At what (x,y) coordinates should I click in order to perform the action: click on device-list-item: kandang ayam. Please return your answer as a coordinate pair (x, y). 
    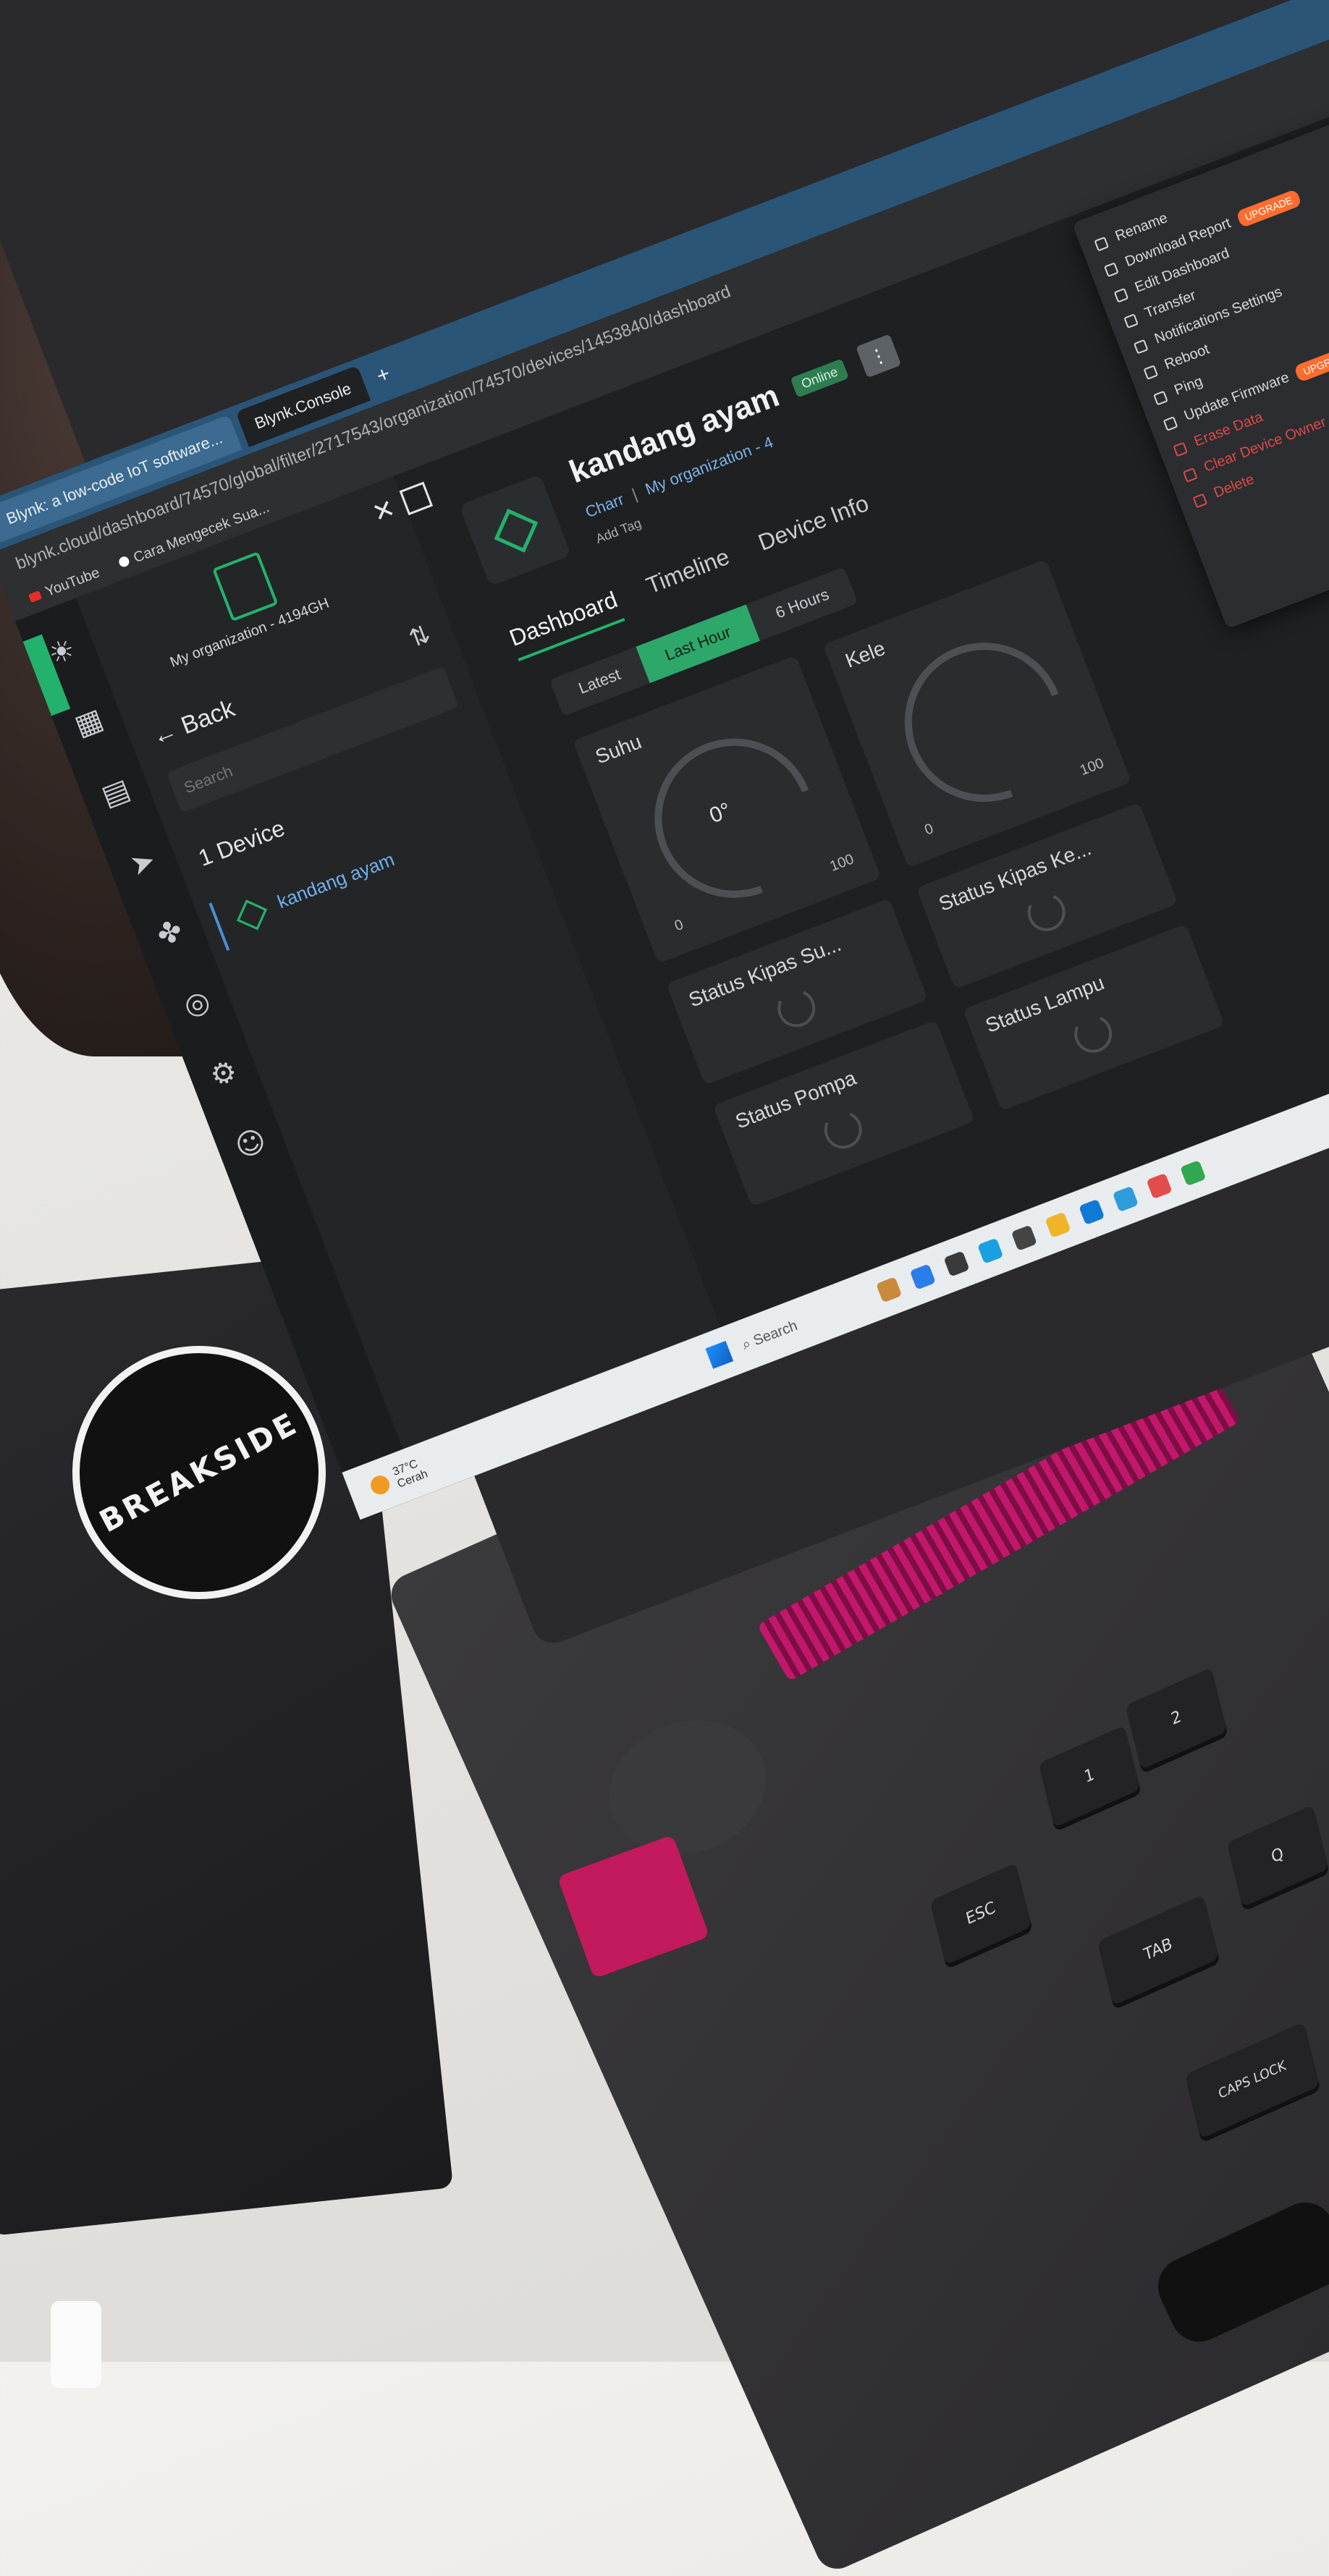
    Looking at the image, I should click on (363, 871).